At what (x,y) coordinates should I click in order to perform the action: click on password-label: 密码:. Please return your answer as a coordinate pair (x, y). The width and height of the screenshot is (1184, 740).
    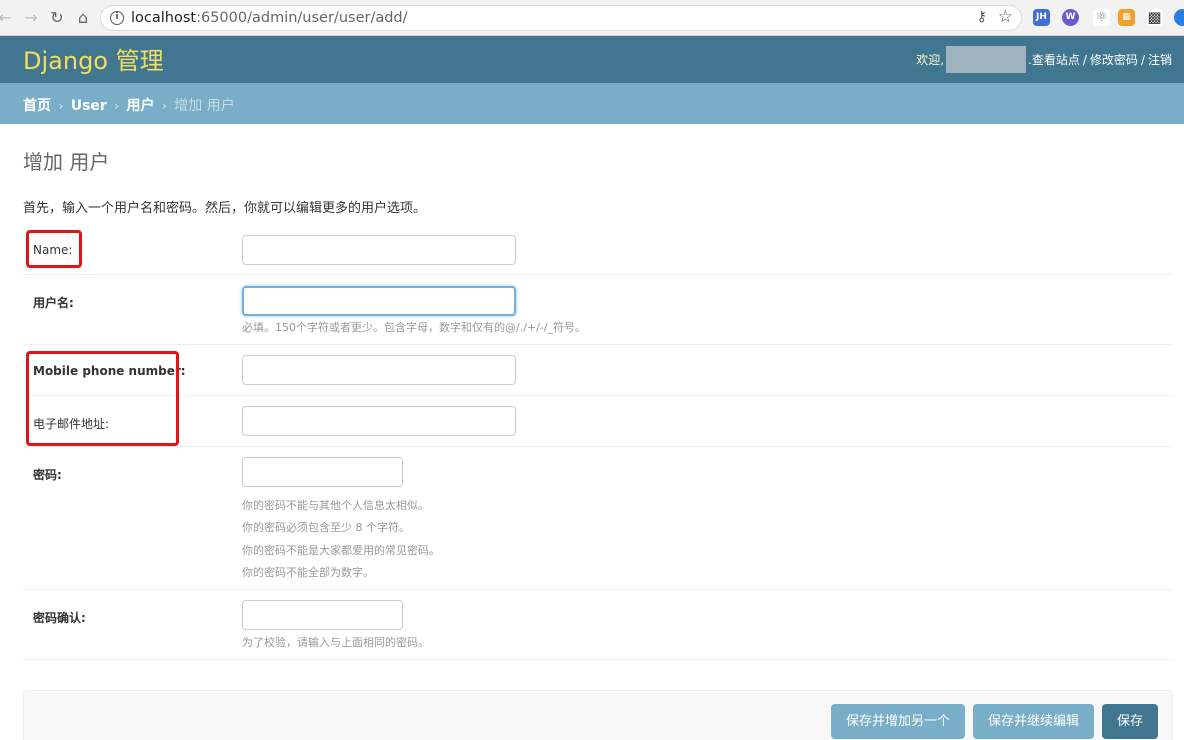
    Looking at the image, I should click on (47, 475).